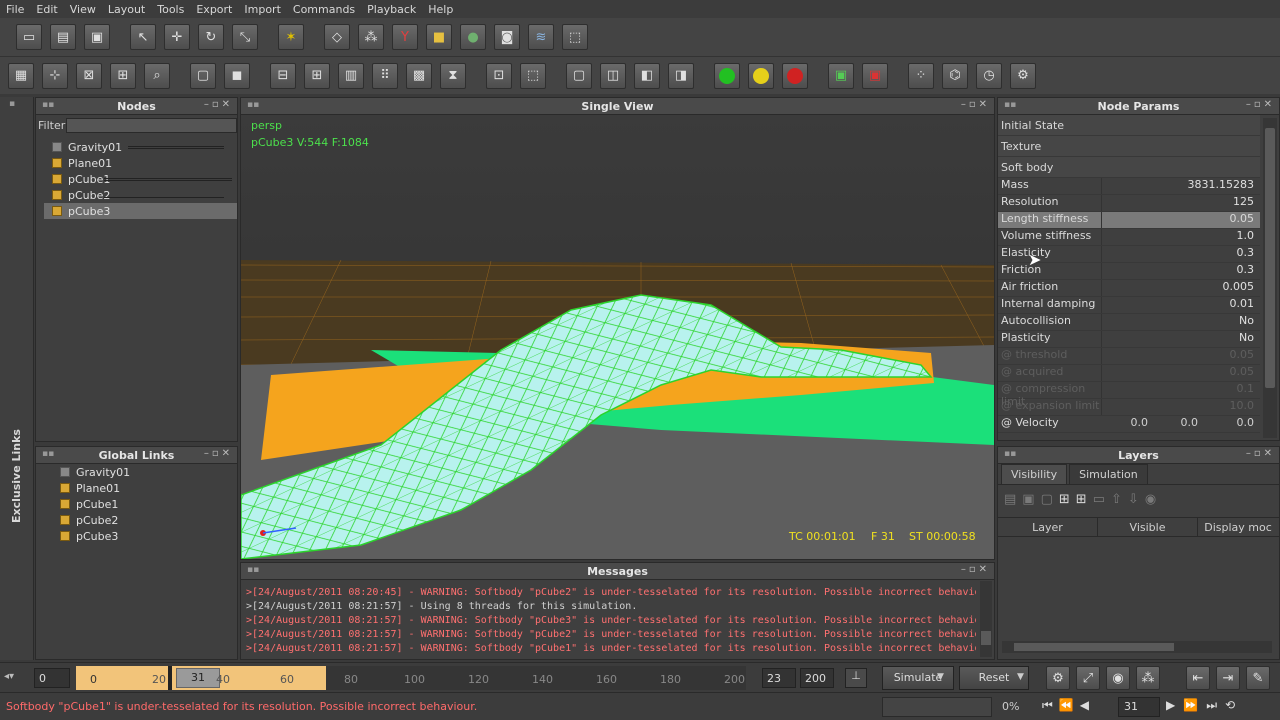  I want to click on render-mesh-icon: ⌬, so click(955, 75).